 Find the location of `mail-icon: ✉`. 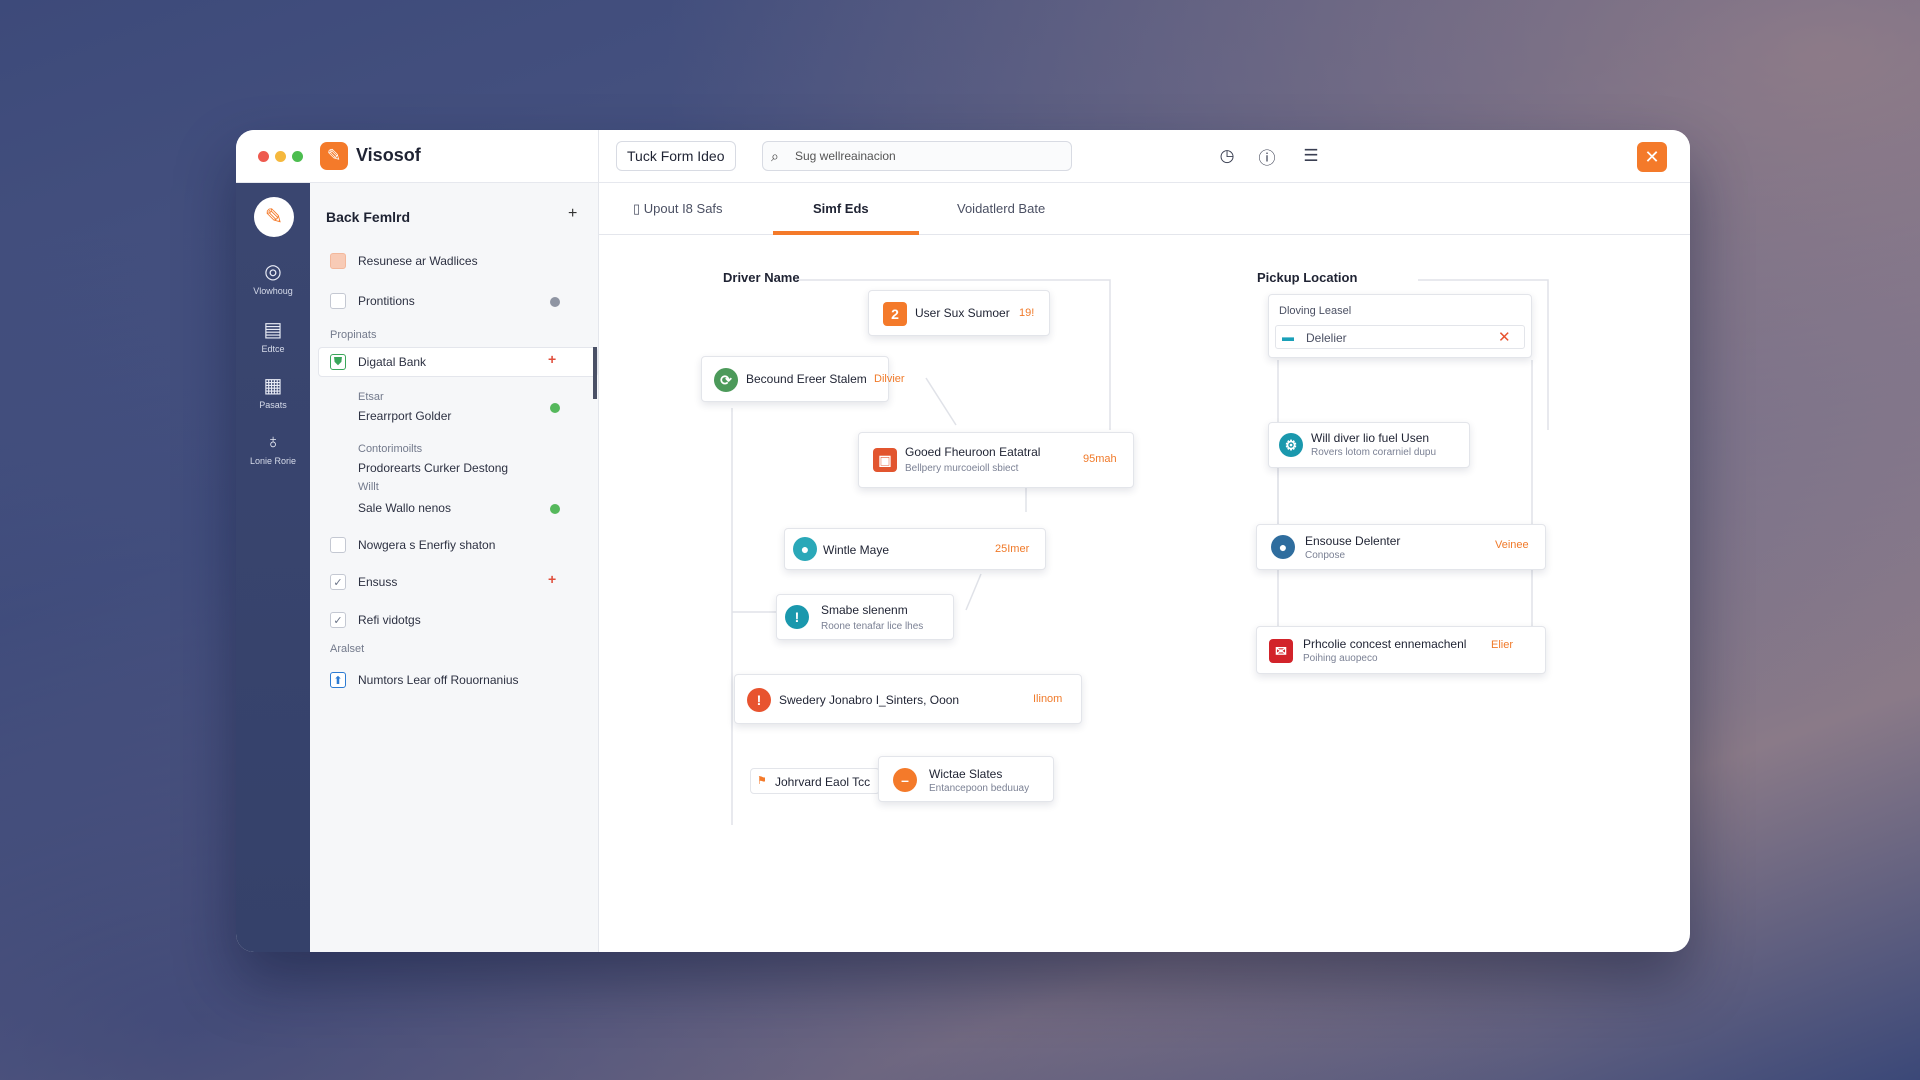

mail-icon: ✉ is located at coordinates (1281, 651).